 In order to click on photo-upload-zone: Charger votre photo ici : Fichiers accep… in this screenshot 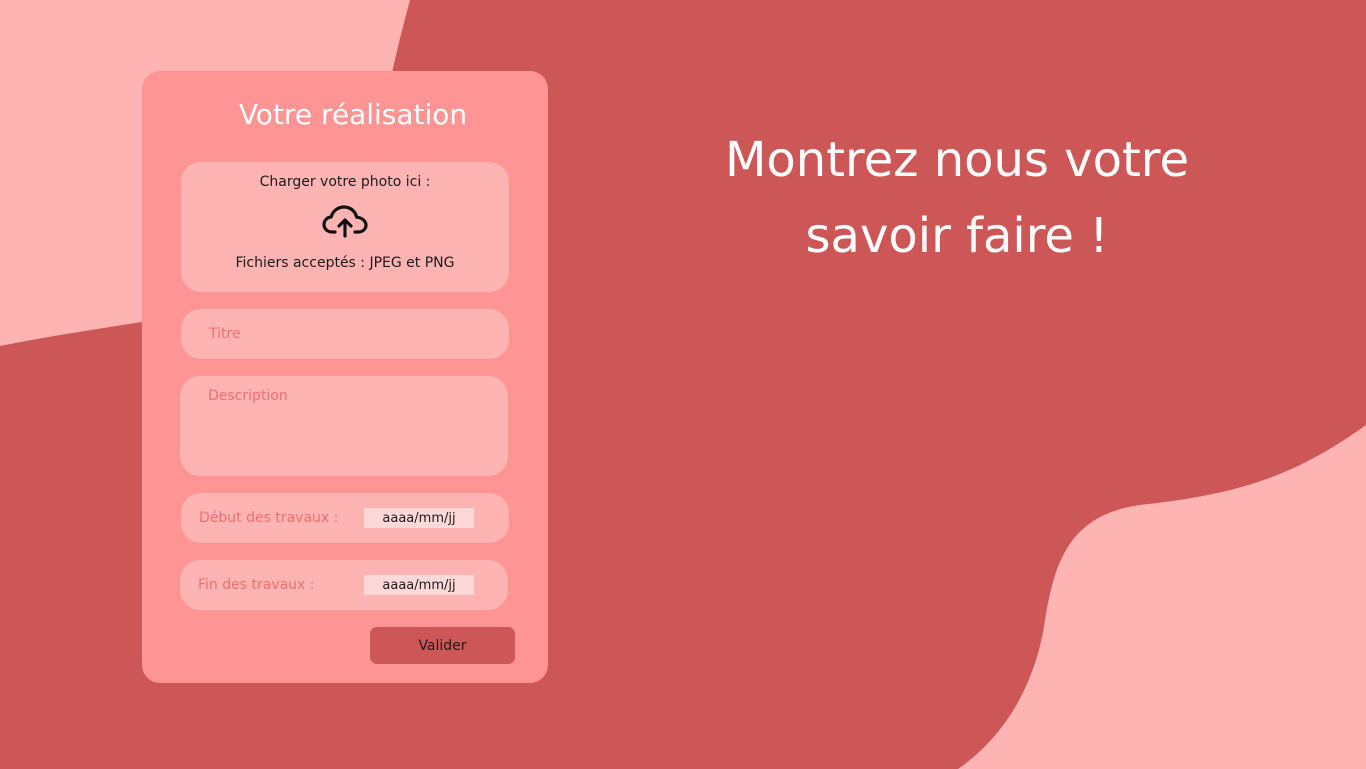, I will do `click(345, 227)`.